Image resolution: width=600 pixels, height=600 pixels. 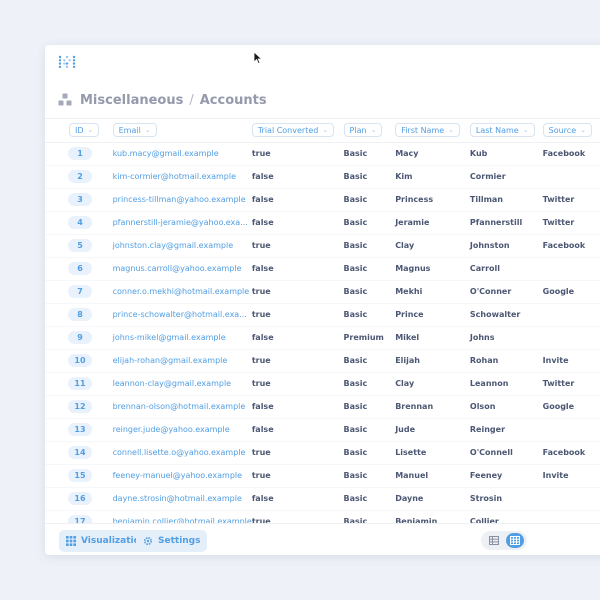 I want to click on id-pill: 5, so click(x=80, y=245).